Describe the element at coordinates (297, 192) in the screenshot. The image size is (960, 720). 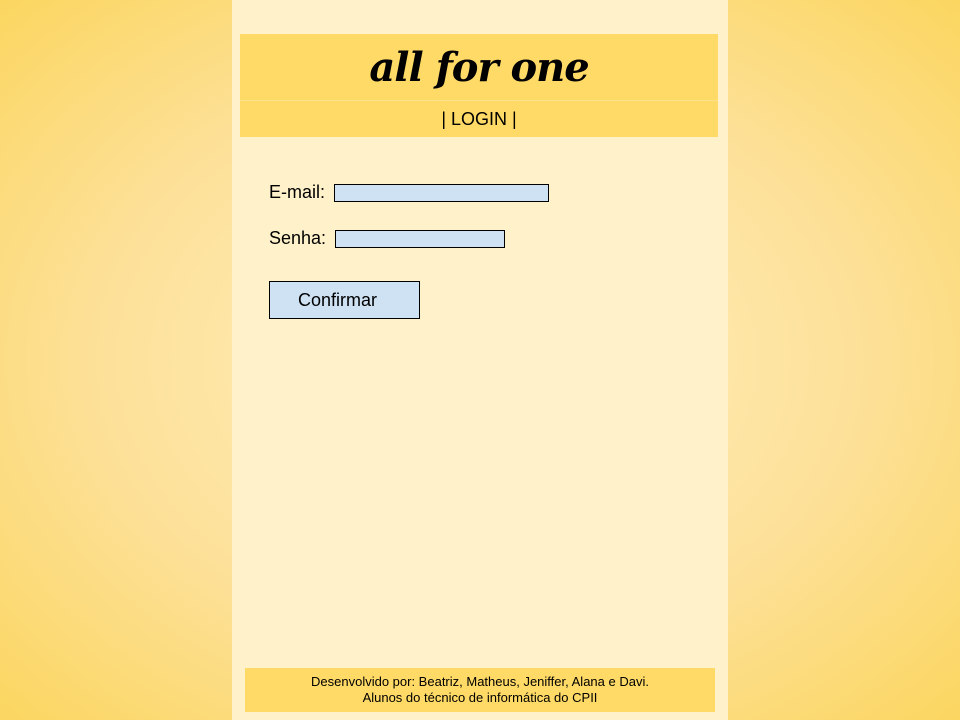
I see `email-label: E-mail:` at that location.